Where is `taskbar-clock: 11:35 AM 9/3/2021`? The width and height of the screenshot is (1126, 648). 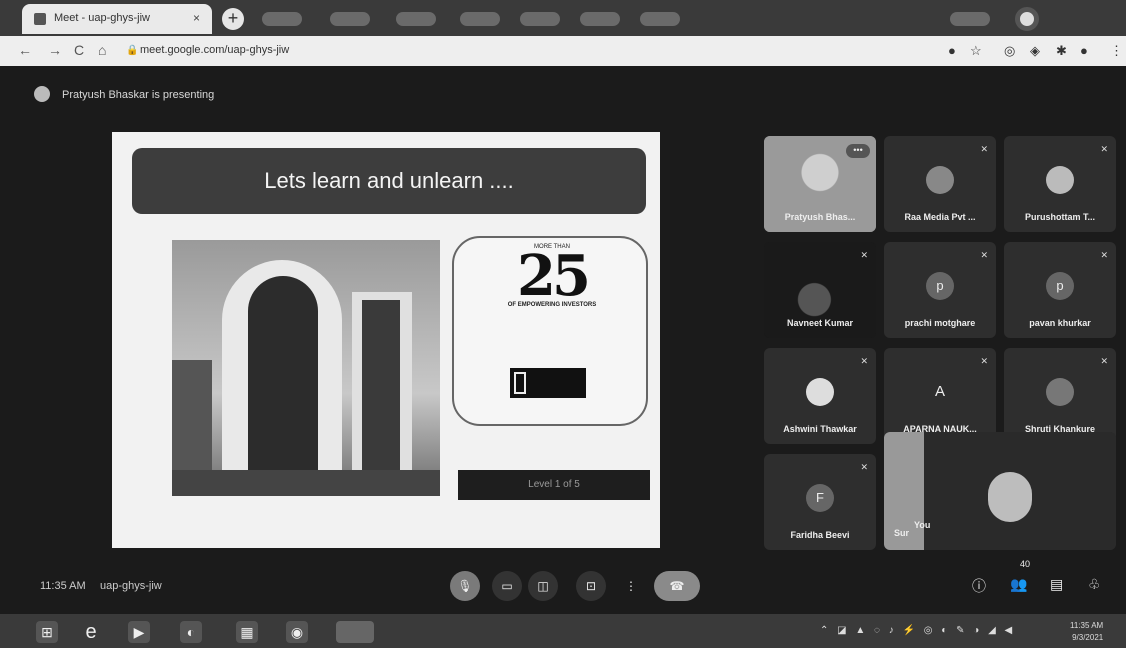 taskbar-clock: 11:35 AM 9/3/2021 is located at coordinates (1086, 632).